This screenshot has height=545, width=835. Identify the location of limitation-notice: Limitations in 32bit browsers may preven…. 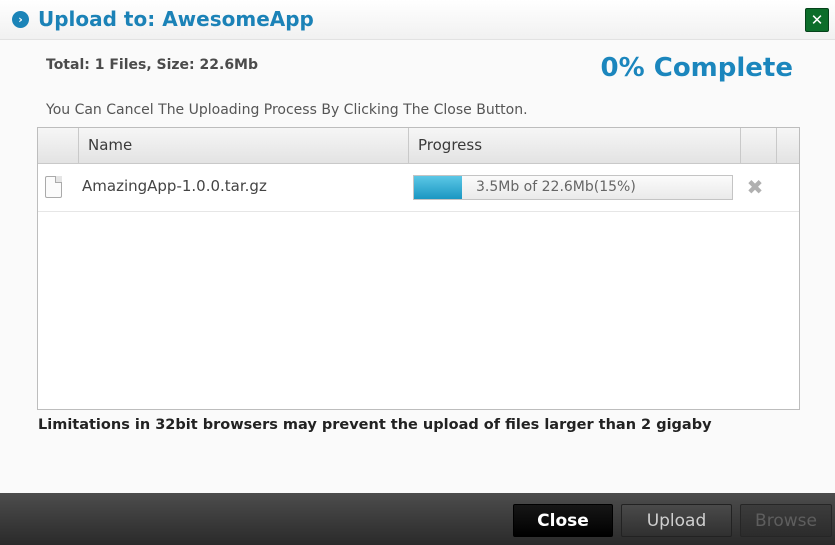
(375, 425).